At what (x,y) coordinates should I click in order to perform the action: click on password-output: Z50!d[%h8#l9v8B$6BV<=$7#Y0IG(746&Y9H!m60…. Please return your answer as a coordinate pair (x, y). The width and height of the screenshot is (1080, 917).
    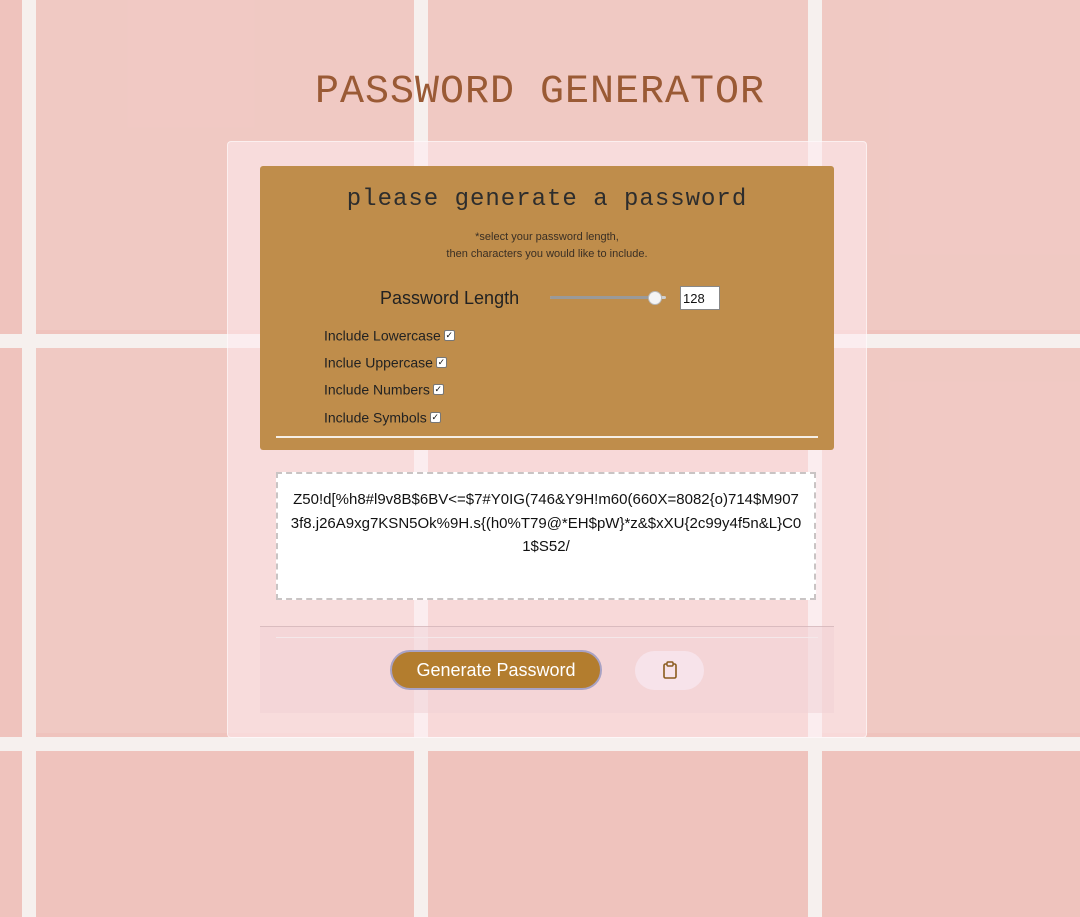
    Looking at the image, I should click on (546, 536).